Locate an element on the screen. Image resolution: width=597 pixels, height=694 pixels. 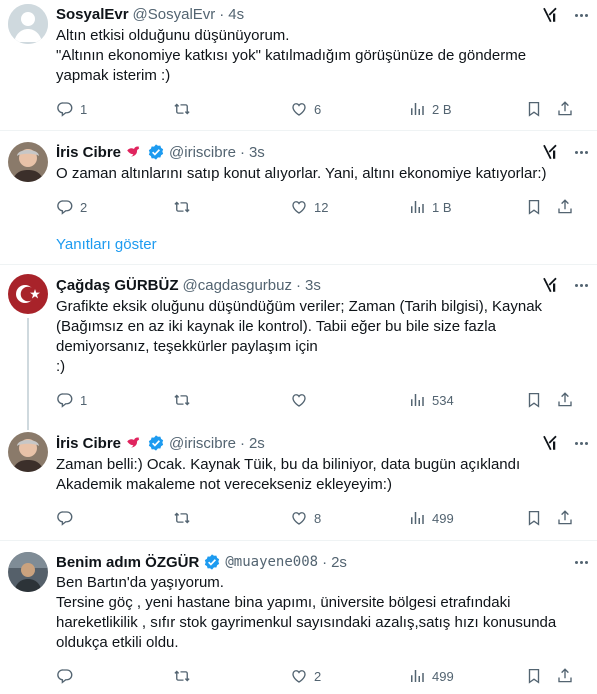
tweet-actions: 2 499 is located at coordinates (321, 676).